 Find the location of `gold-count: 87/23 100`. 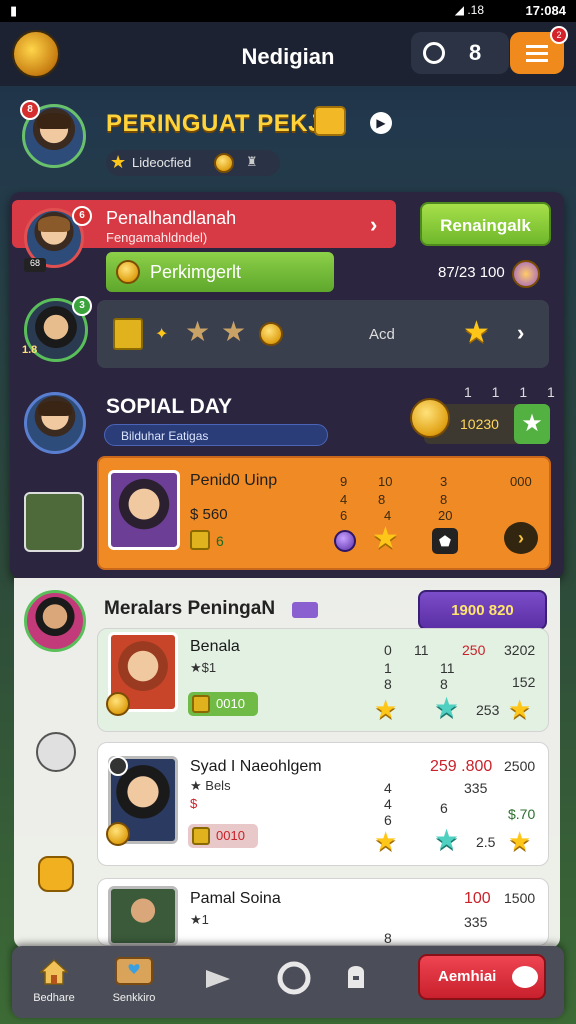

gold-count: 87/23 100 is located at coordinates (471, 272).